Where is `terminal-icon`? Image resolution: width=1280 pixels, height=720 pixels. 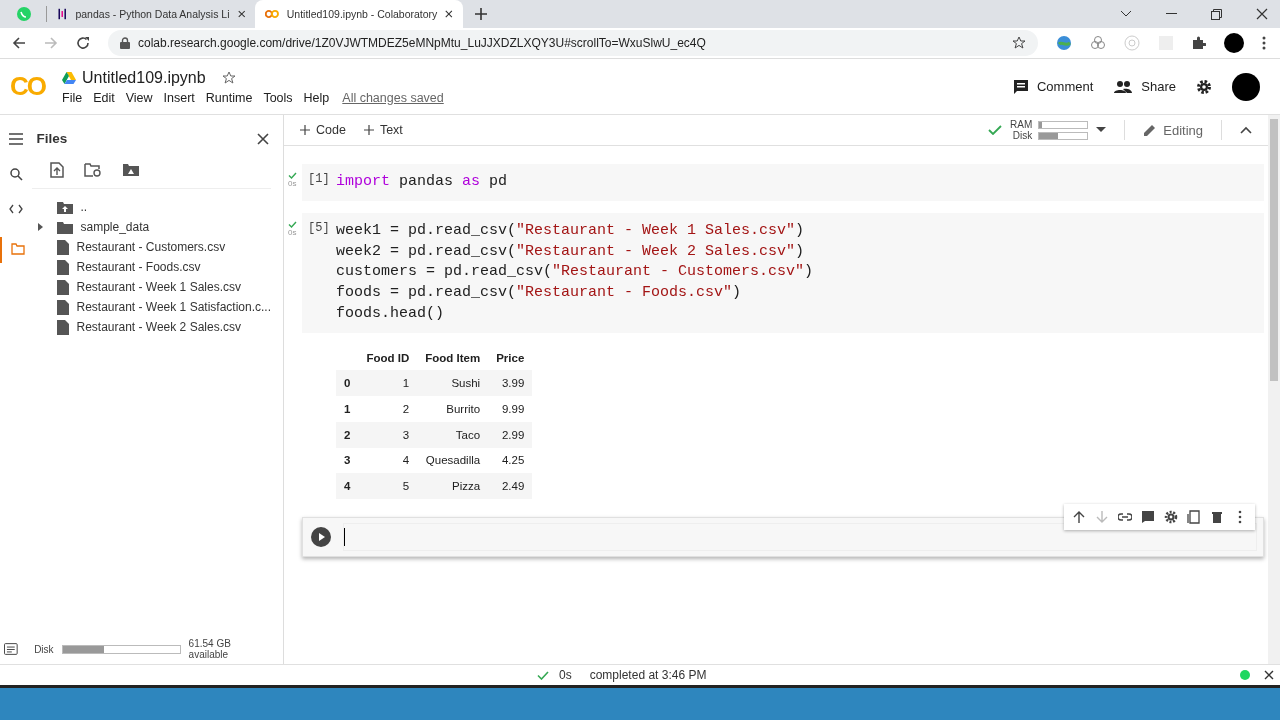 terminal-icon is located at coordinates (11, 649).